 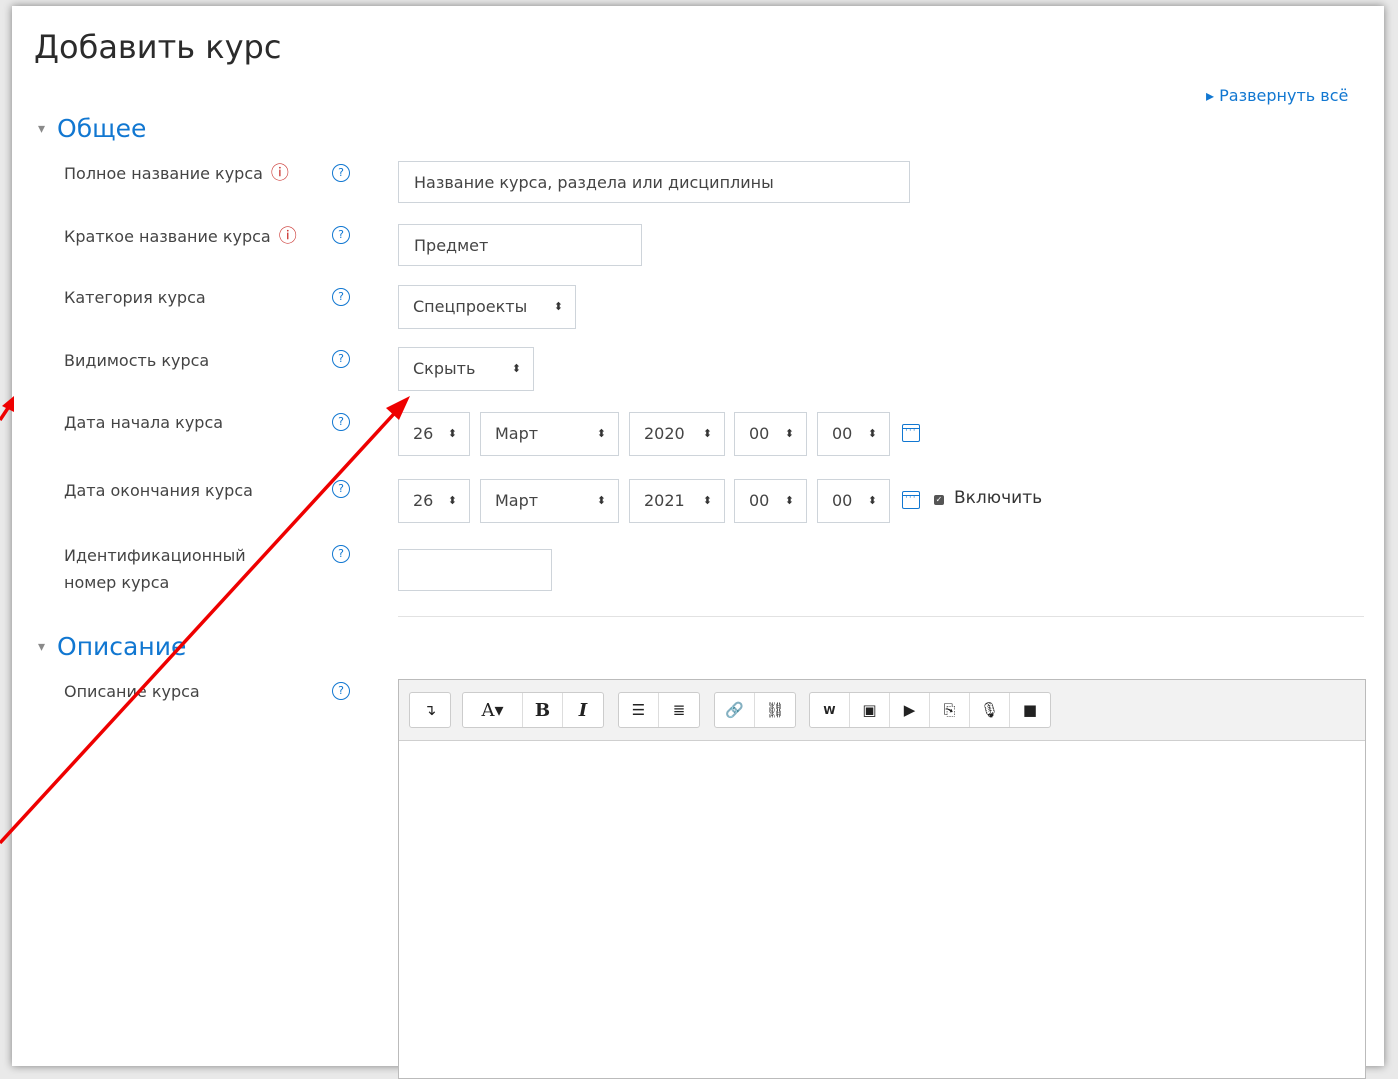 I want to click on enddate-enable-checkbox: ✓, so click(x=939, y=500).